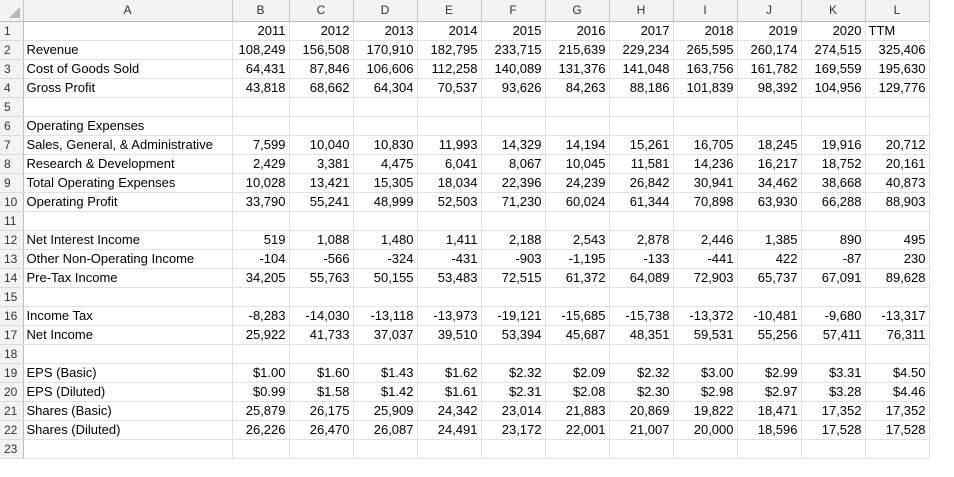 Image resolution: width=954 pixels, height=477 pixels. I want to click on cell-value: 60,024, so click(577, 202).